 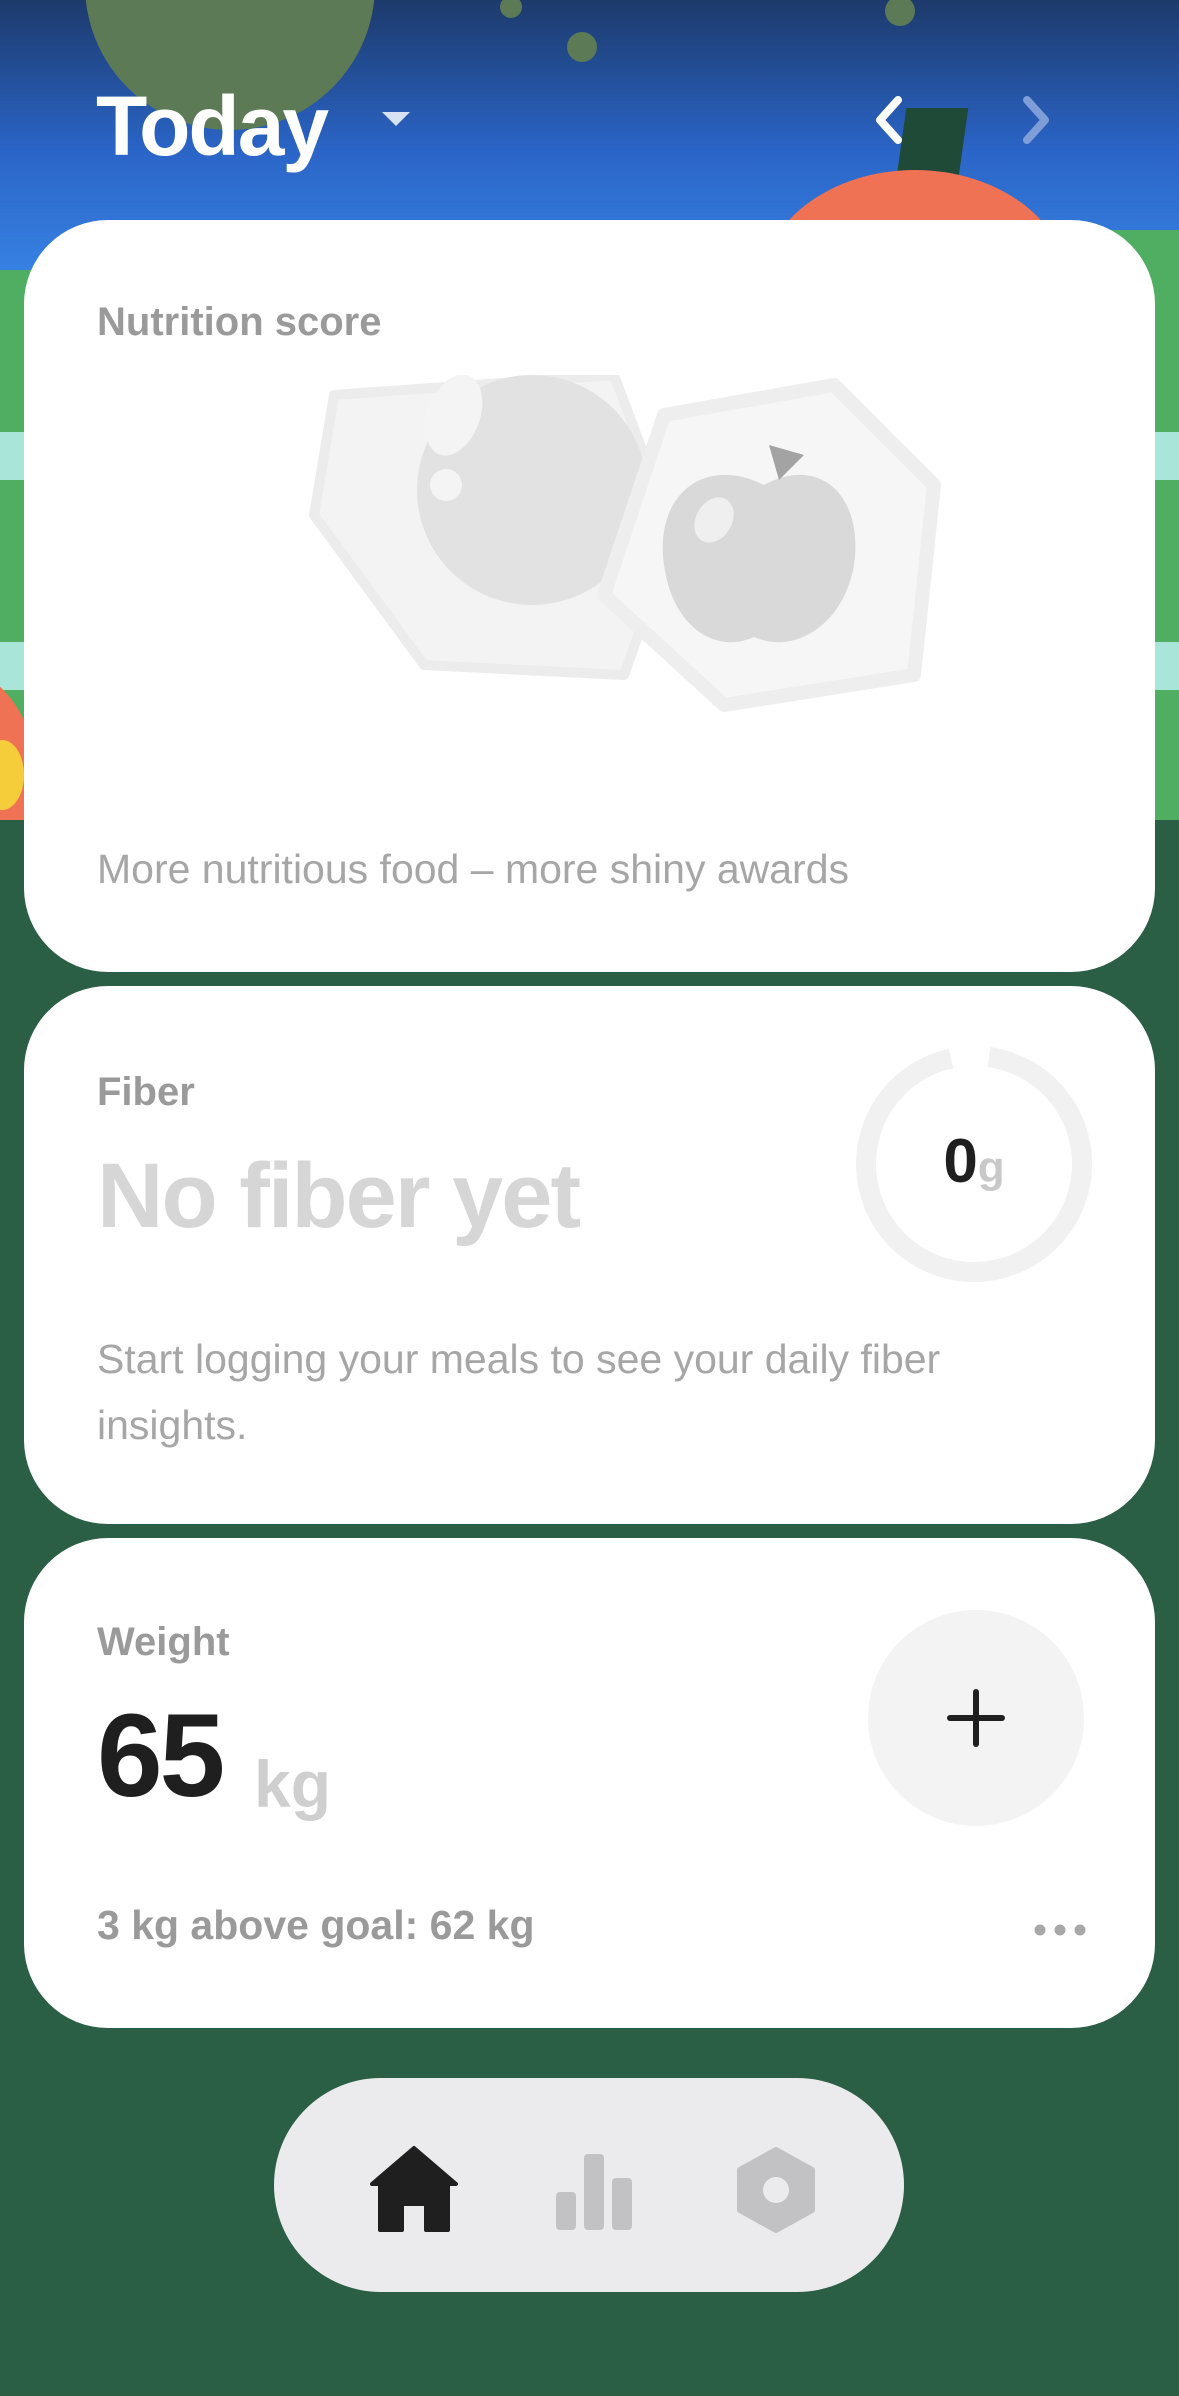 What do you see at coordinates (146, 1092) in the screenshot?
I see `card-label: Fiber` at bounding box center [146, 1092].